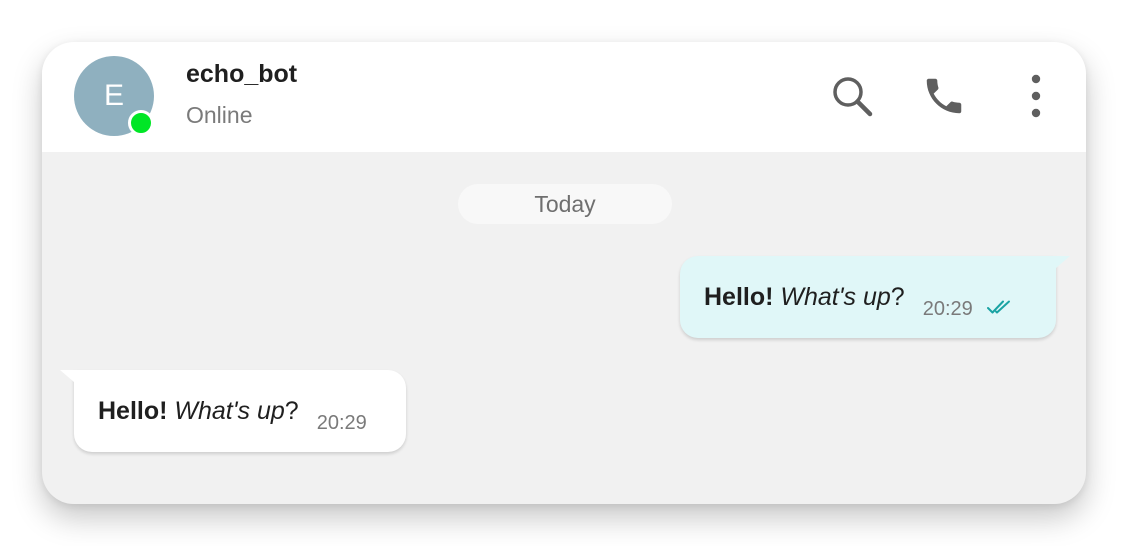 Image resolution: width=1128 pixels, height=546 pixels. What do you see at coordinates (219, 115) in the screenshot?
I see `contact-status: Online` at bounding box center [219, 115].